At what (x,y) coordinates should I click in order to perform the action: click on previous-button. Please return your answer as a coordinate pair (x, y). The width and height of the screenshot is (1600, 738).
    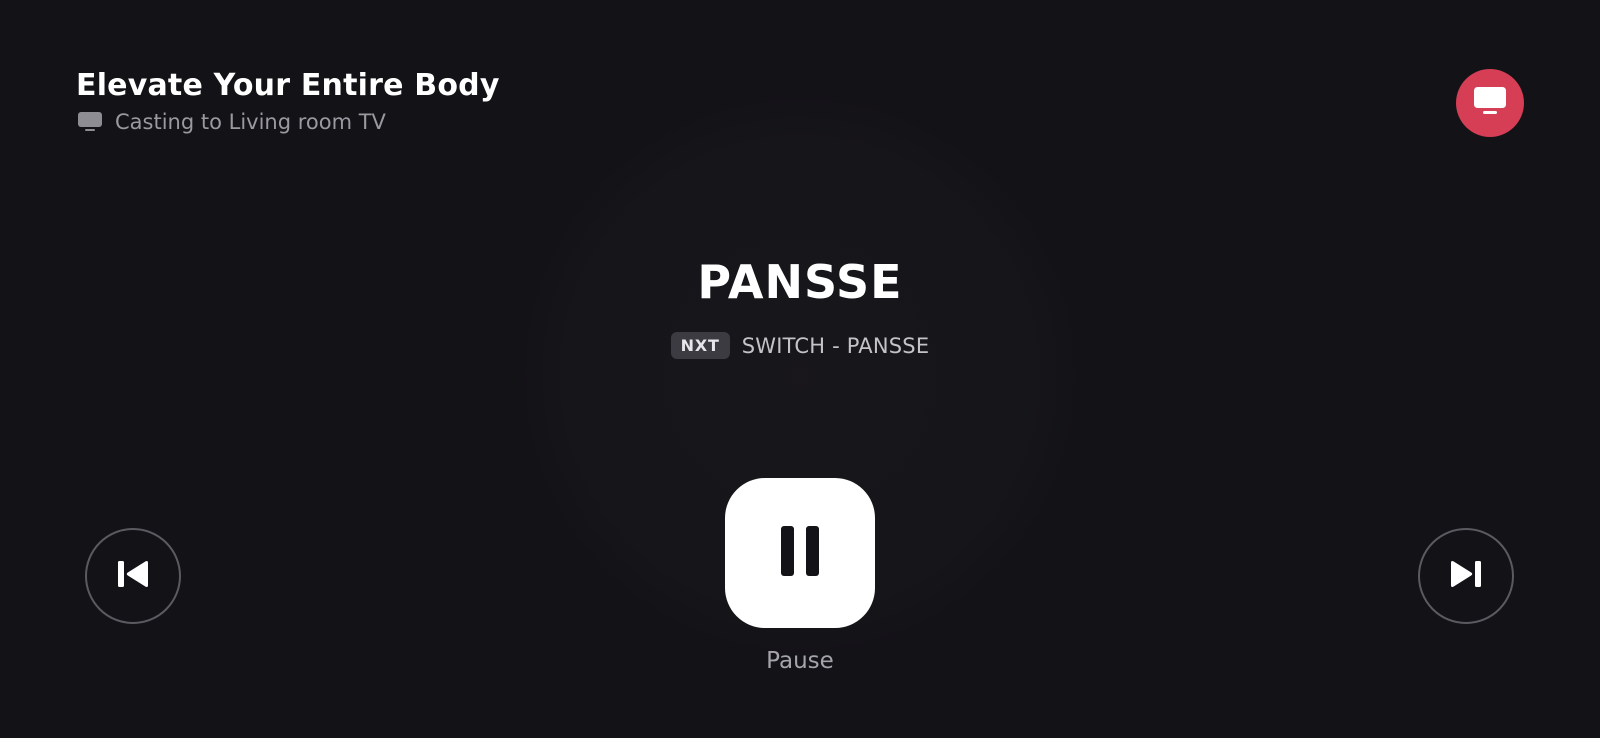
    Looking at the image, I should click on (133, 576).